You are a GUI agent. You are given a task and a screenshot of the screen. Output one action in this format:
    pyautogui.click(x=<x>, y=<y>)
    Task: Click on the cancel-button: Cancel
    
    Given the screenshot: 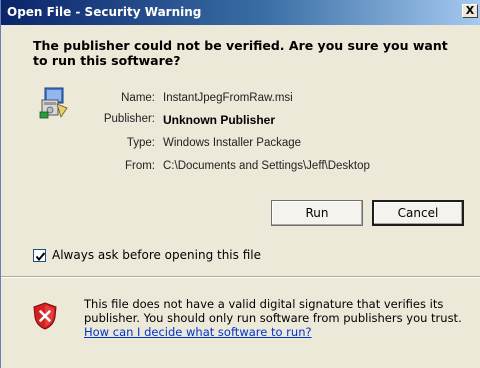 What is the action you would take?
    pyautogui.click(x=418, y=213)
    